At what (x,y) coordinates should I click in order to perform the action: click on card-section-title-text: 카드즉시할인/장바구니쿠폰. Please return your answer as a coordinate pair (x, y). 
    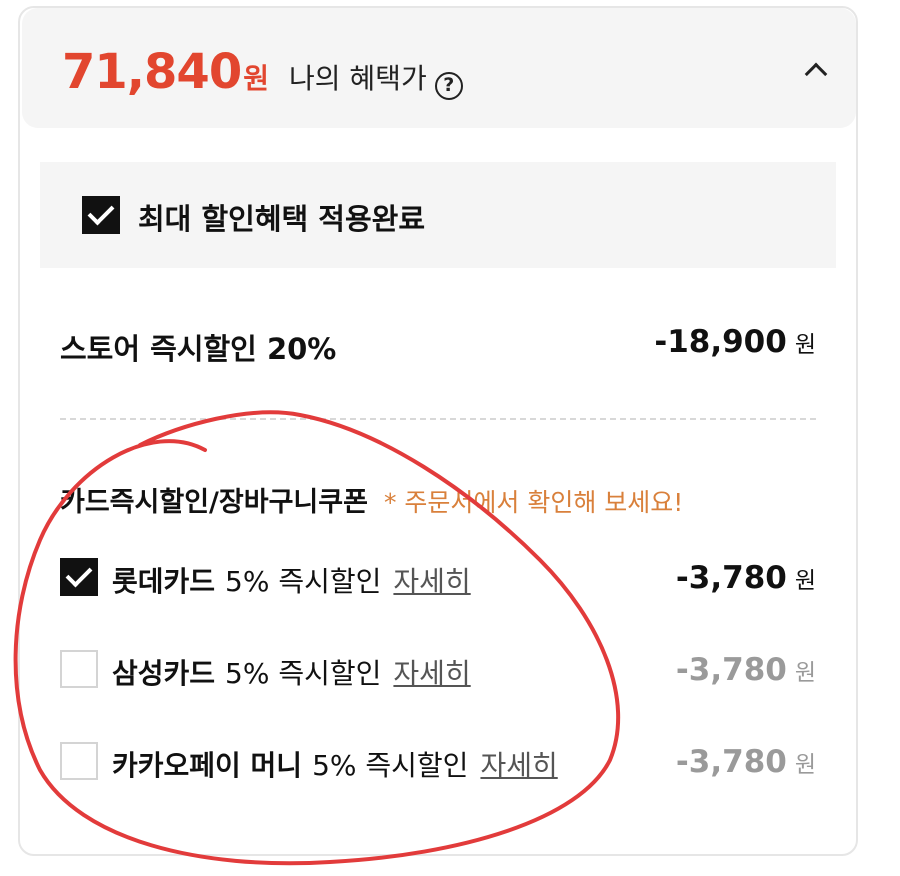
    Looking at the image, I should click on (214, 502).